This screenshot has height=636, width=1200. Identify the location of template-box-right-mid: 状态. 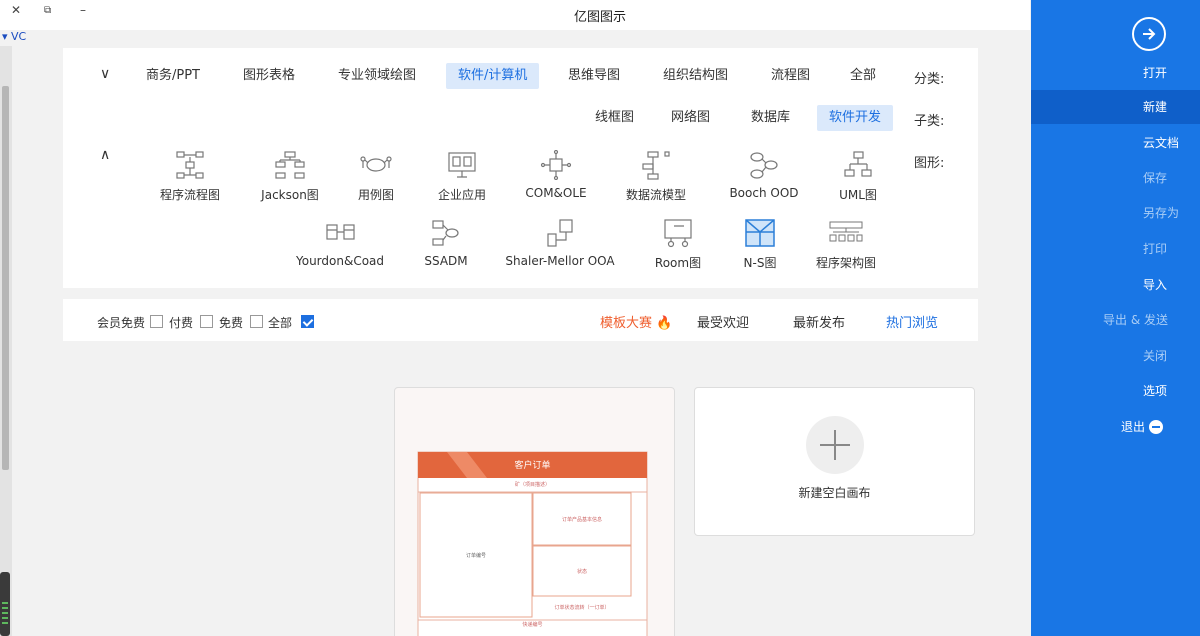
(581, 572).